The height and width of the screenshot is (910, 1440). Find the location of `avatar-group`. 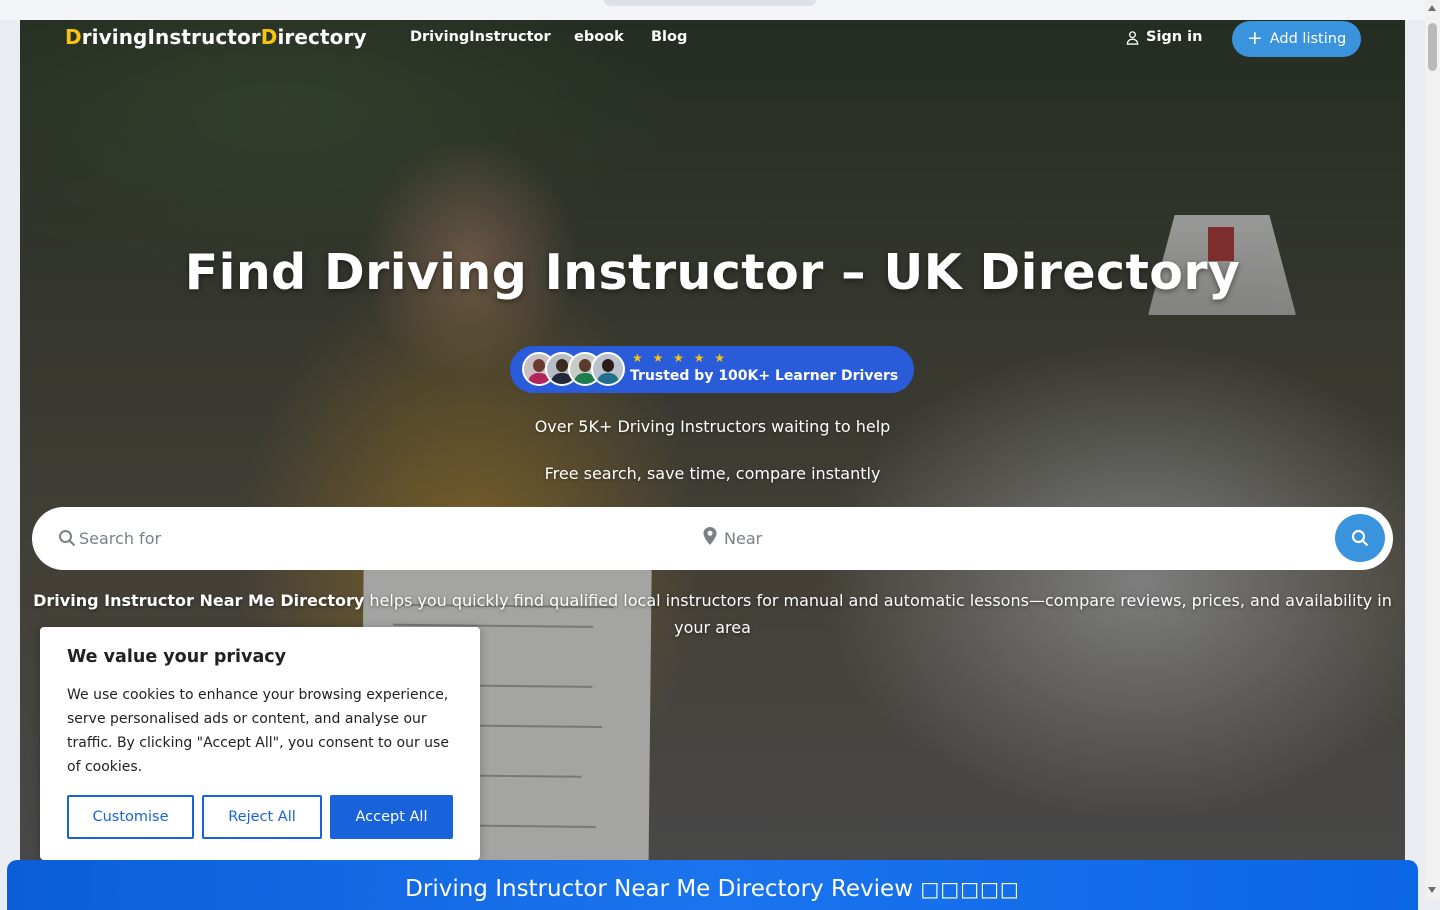

avatar-group is located at coordinates (573, 369).